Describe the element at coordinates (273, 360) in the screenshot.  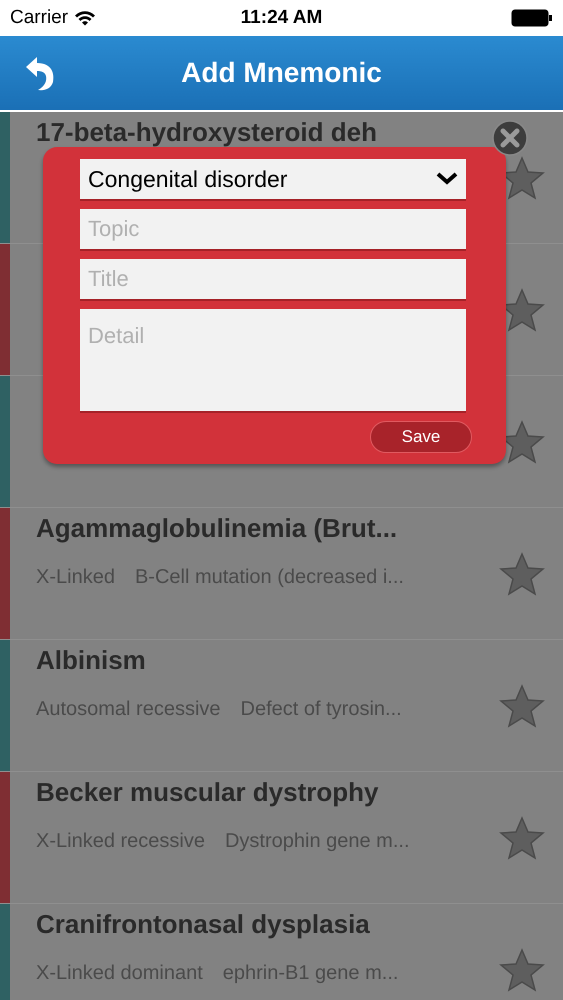
I see `detail-field: Detail` at that location.